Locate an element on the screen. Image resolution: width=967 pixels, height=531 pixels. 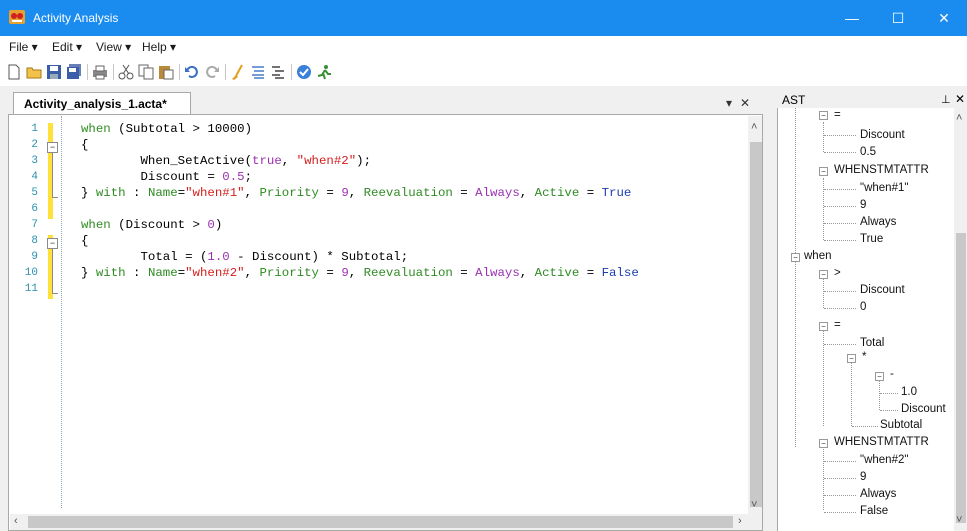
menu-edit: Edit ▾ is located at coordinates (67, 47).